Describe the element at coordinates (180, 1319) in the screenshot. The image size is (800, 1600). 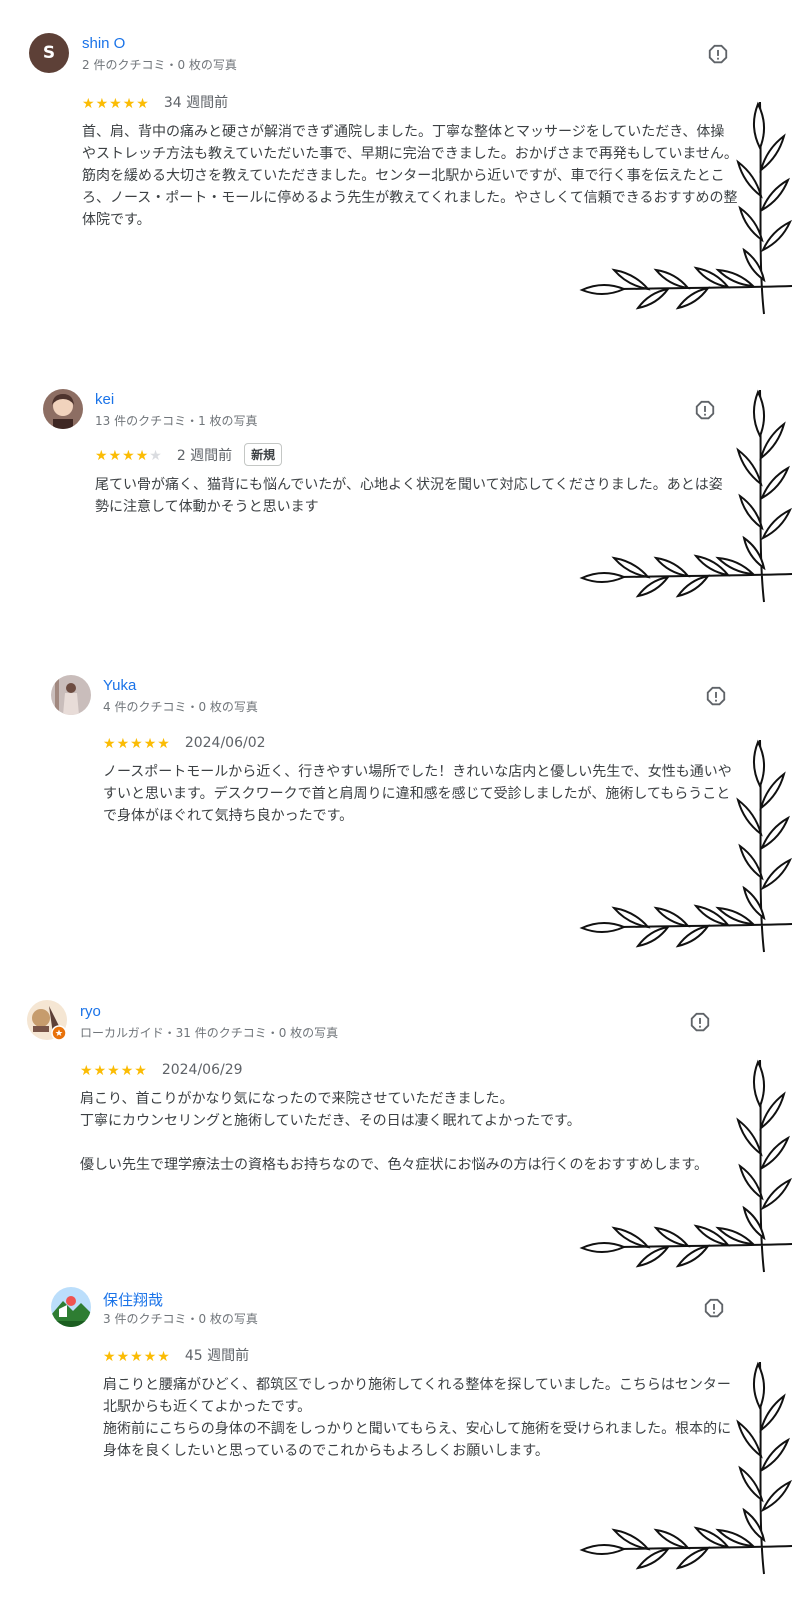
I see `reviewer-meta: 3 件のクチコミ・0 枚の写真` at that location.